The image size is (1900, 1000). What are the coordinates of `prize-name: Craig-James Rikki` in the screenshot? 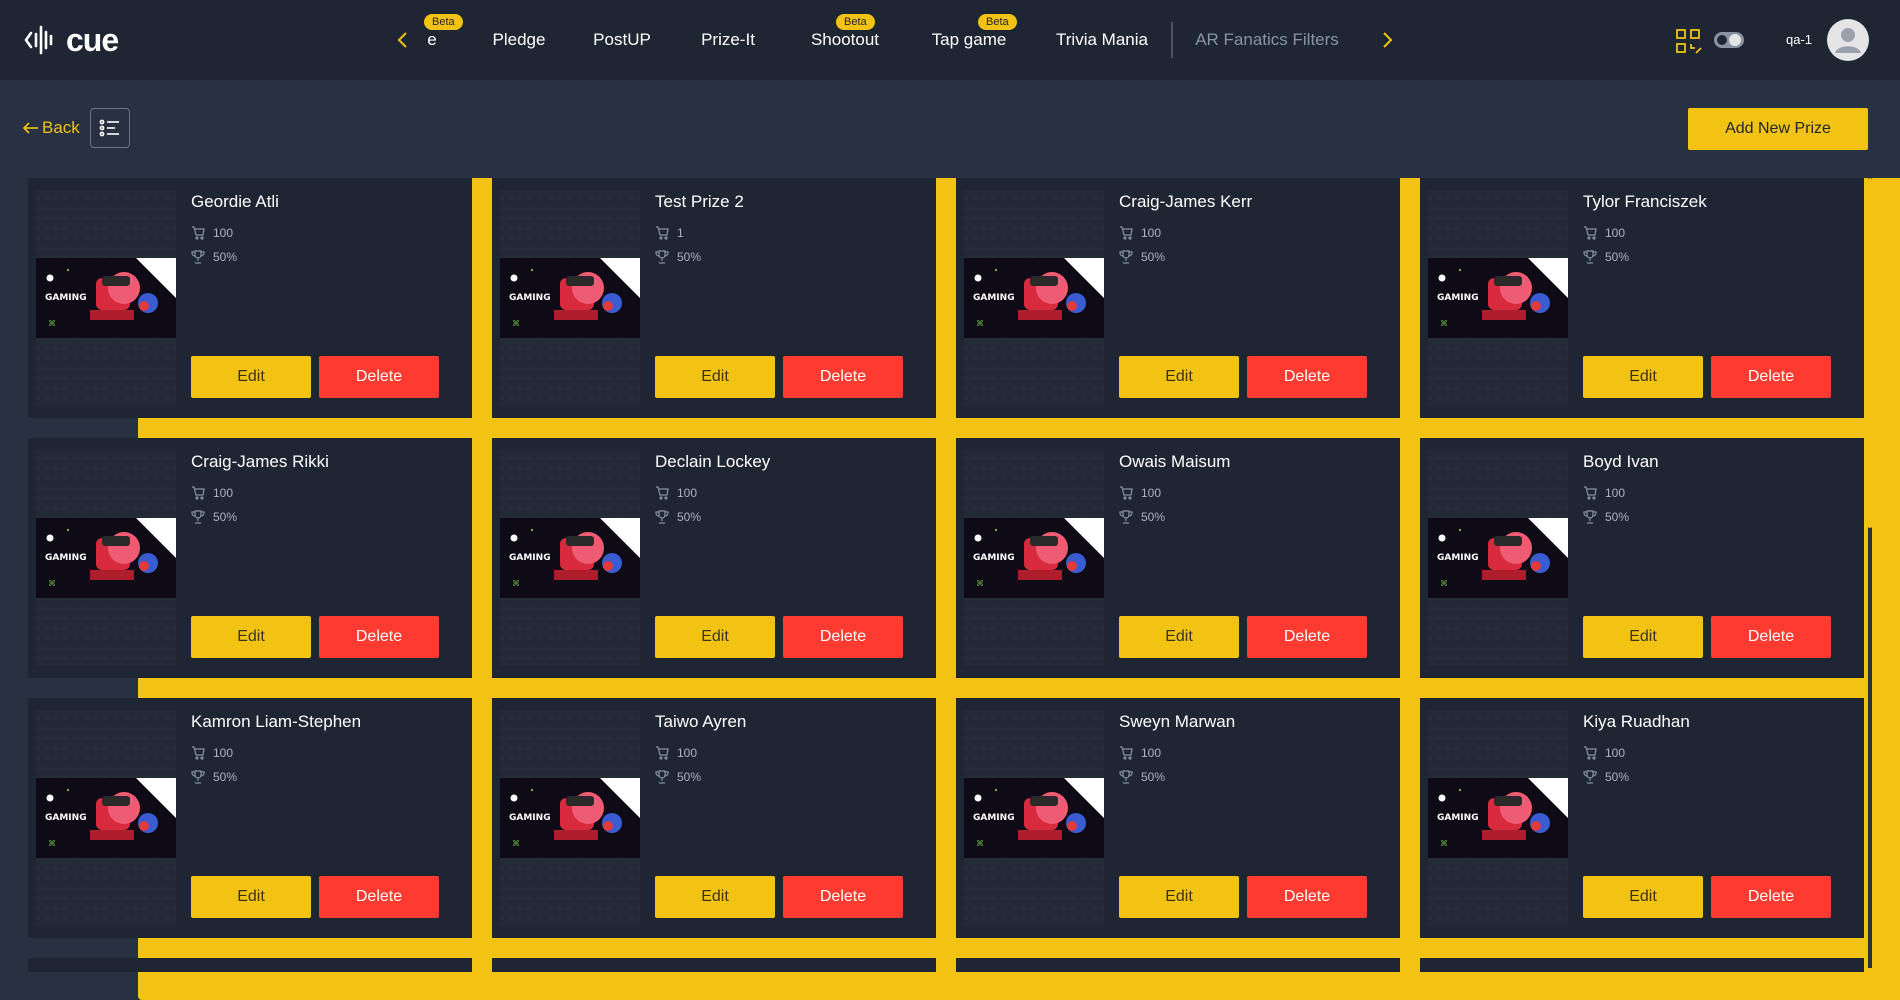 It's located at (260, 461).